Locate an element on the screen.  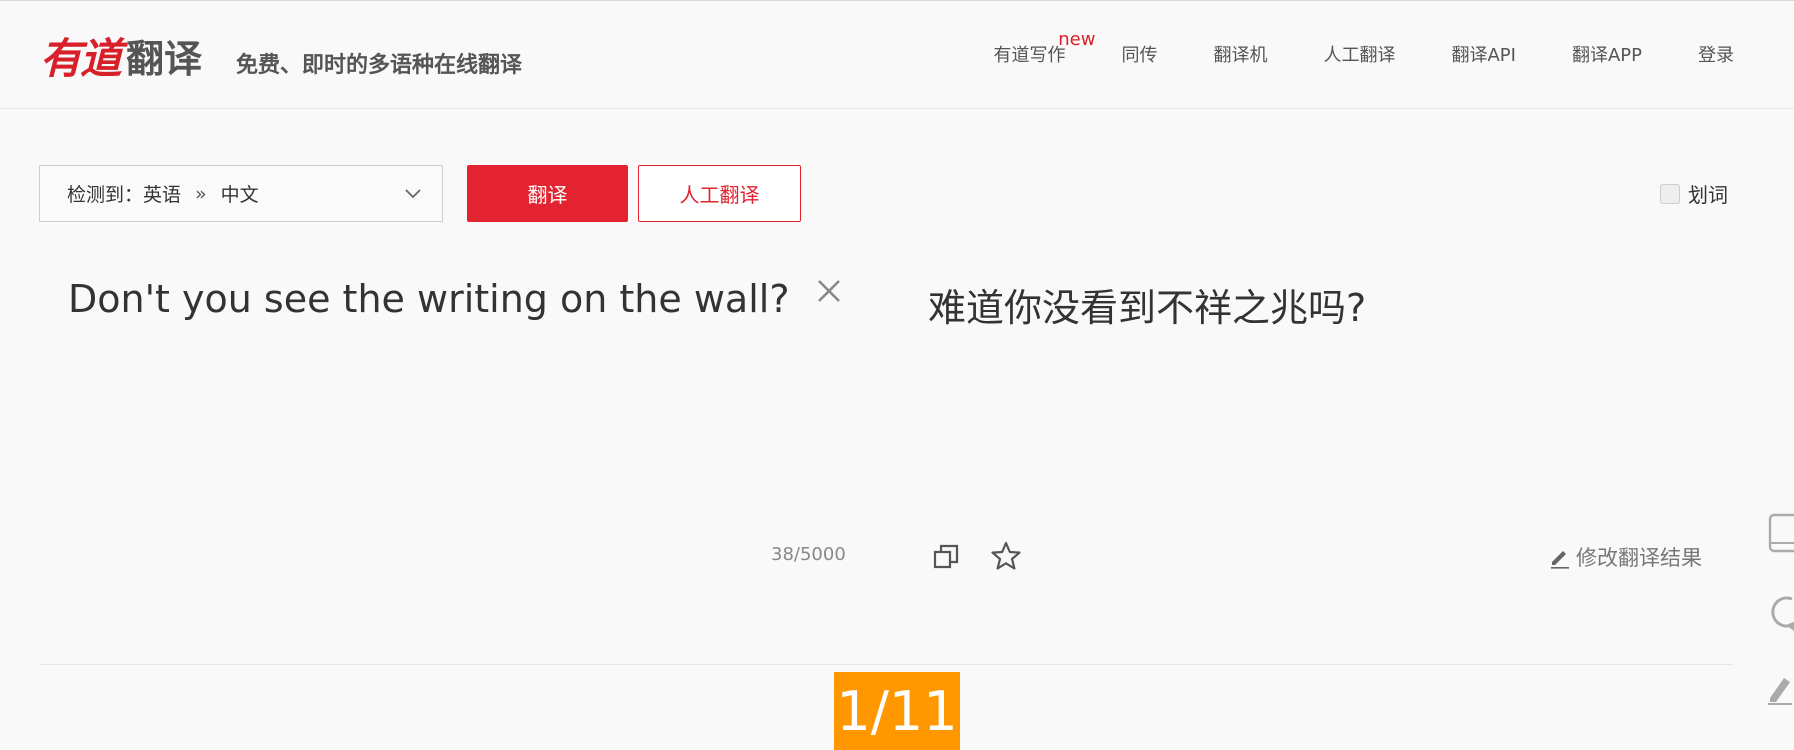
top-nav: 有道写作 new 同传 翻译机 人工翻译 翻译API 翻译APP 登录 is located at coordinates (1363, 48).